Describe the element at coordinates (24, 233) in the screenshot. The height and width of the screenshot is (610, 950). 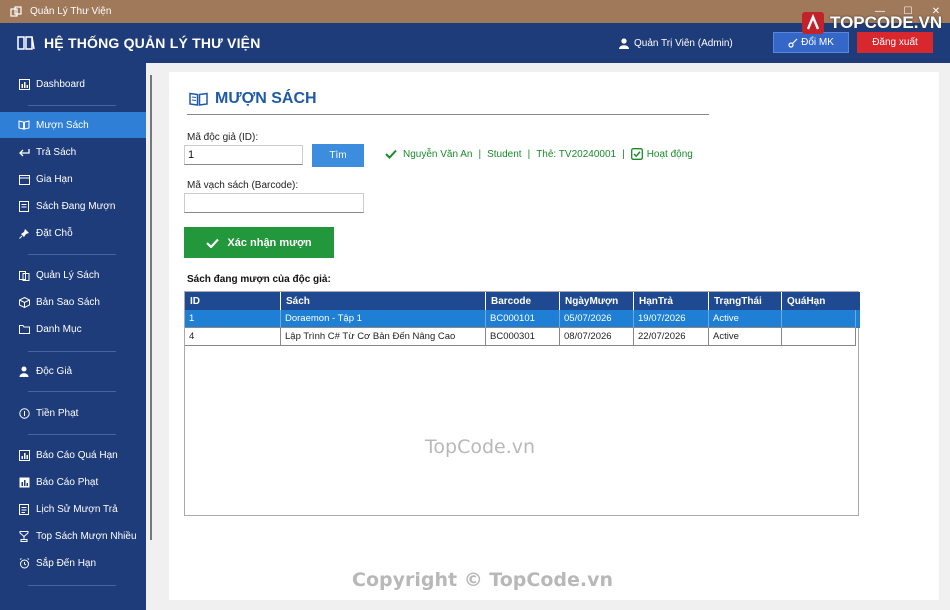
I see `pin-icon` at that location.